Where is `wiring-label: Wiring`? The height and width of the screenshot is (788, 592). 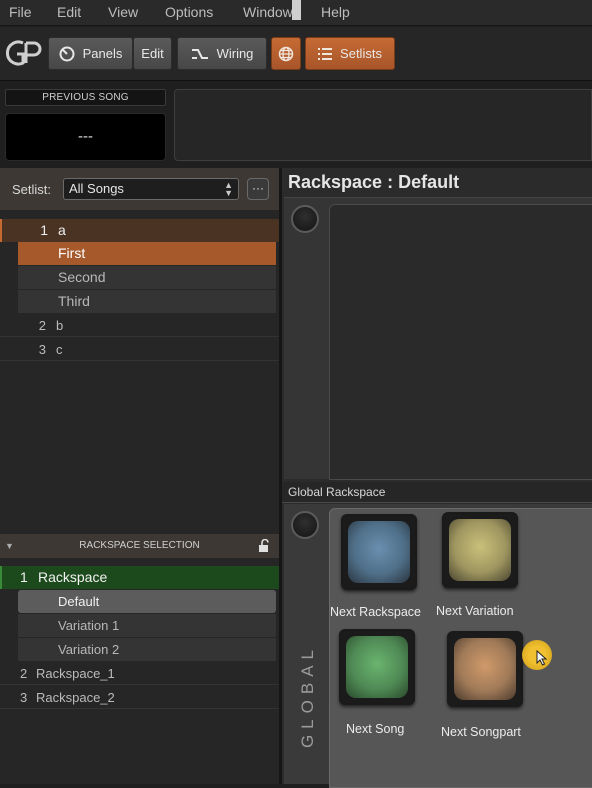 wiring-label: Wiring is located at coordinates (235, 53).